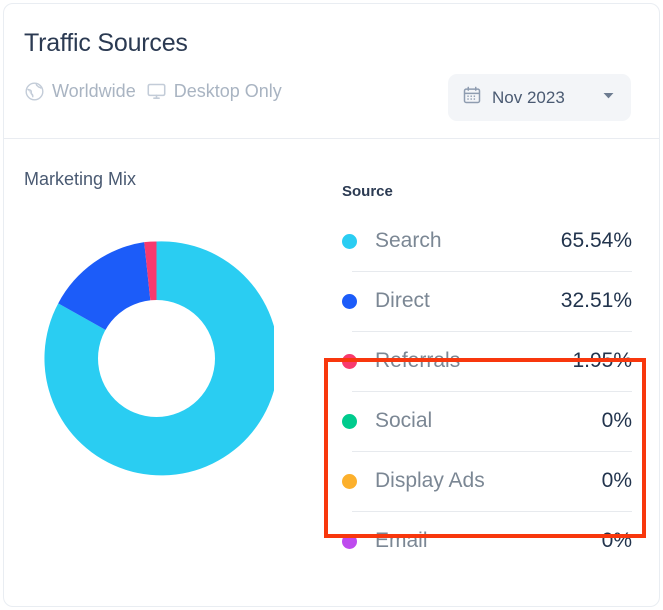 This screenshot has width=663, height=610. Describe the element at coordinates (401, 540) in the screenshot. I see `legend-label-email: Email` at that location.